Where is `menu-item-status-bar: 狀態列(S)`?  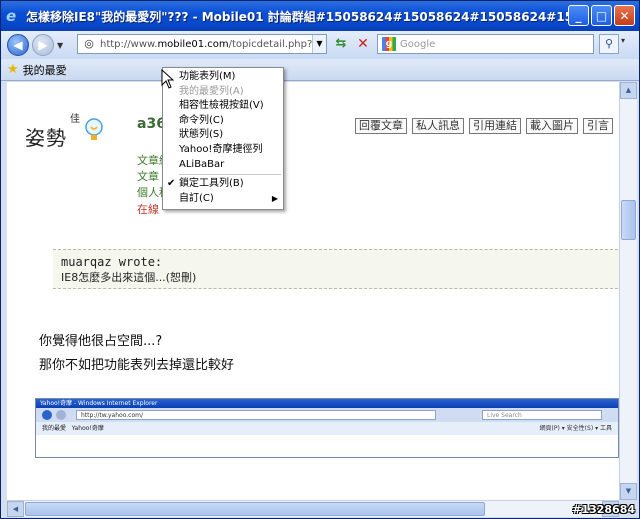
menu-item-status-bar: 狀態列(S) is located at coordinates (223, 135).